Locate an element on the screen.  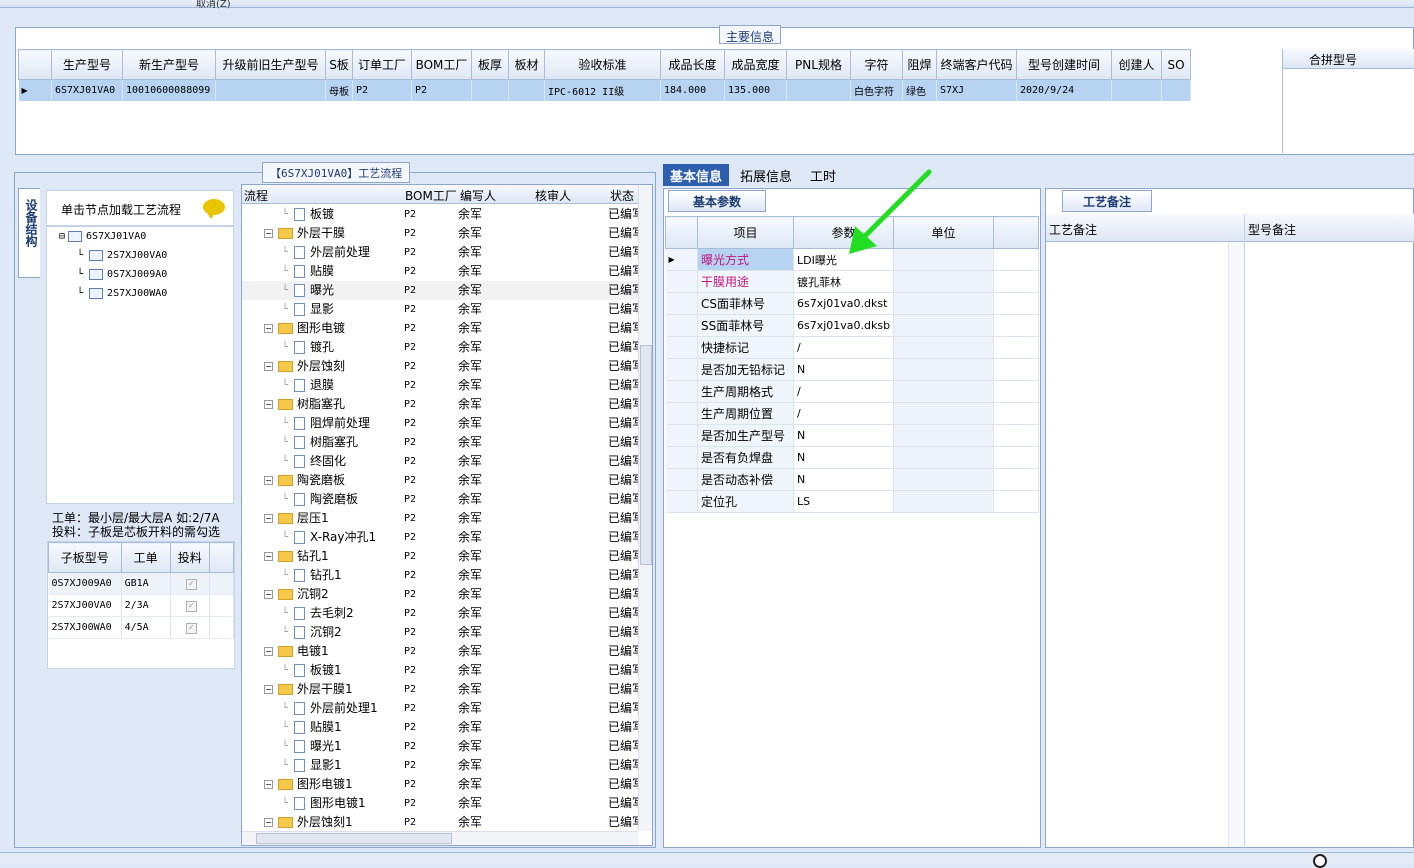
flow-row: └ 镀孔 P2 余军 已编写 is located at coordinates (443, 347).